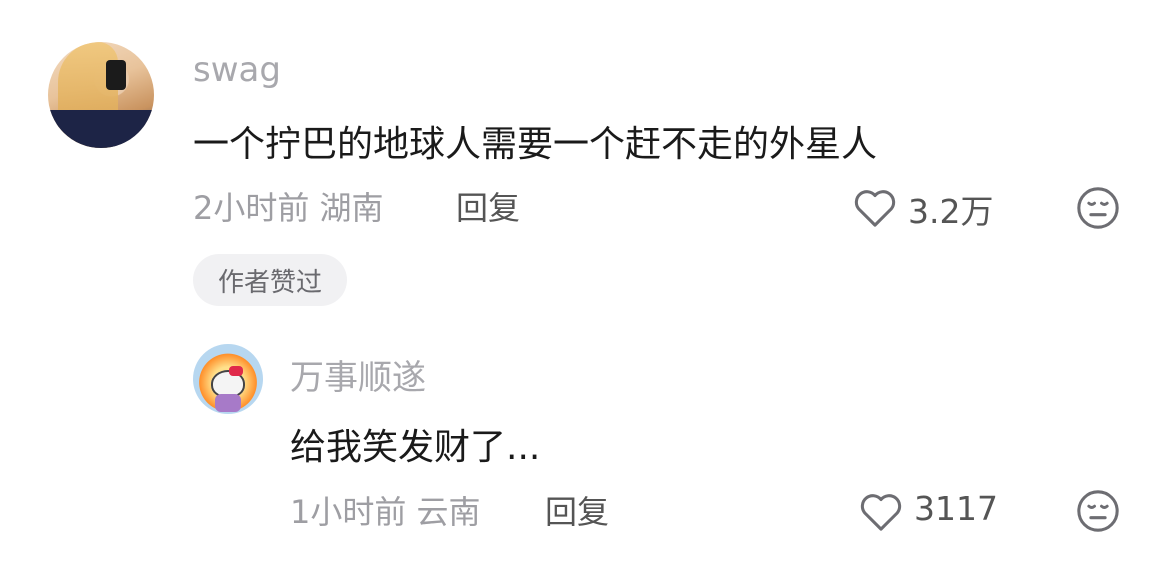 The width and height of the screenshot is (1170, 565). What do you see at coordinates (270, 280) in the screenshot?
I see `author-liked-badge: 作者赞过` at bounding box center [270, 280].